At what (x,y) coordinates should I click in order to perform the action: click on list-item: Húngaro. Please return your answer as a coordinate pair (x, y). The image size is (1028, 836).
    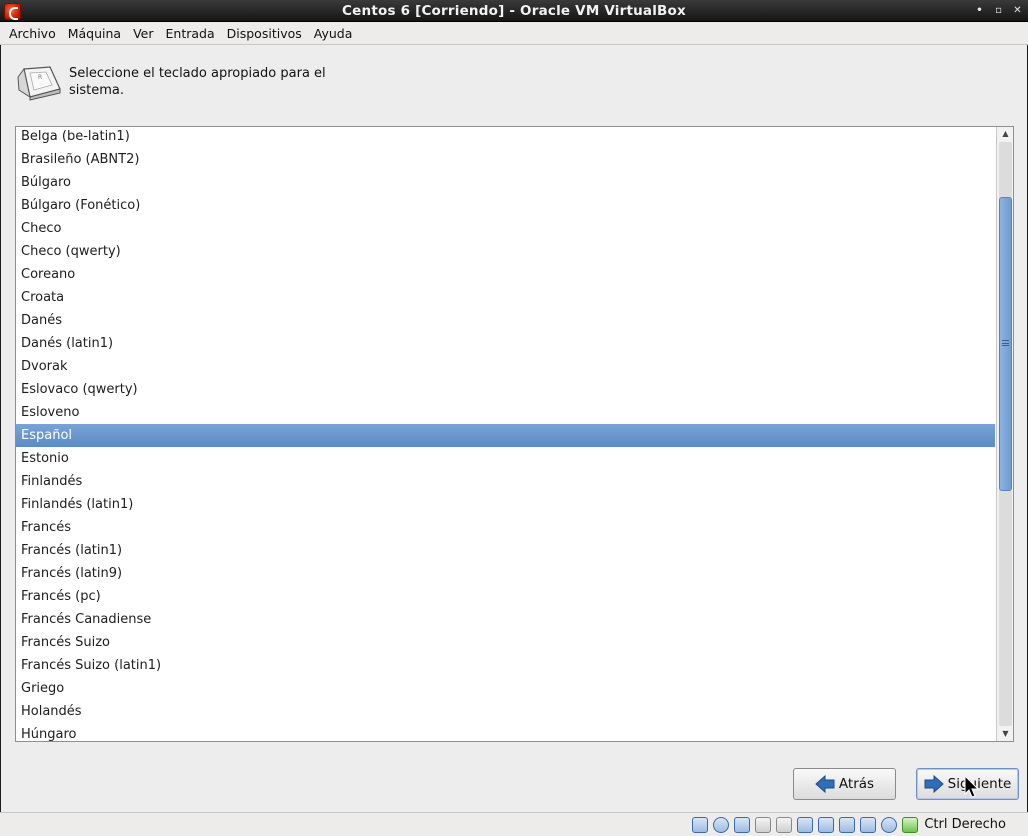
    Looking at the image, I should click on (505, 732).